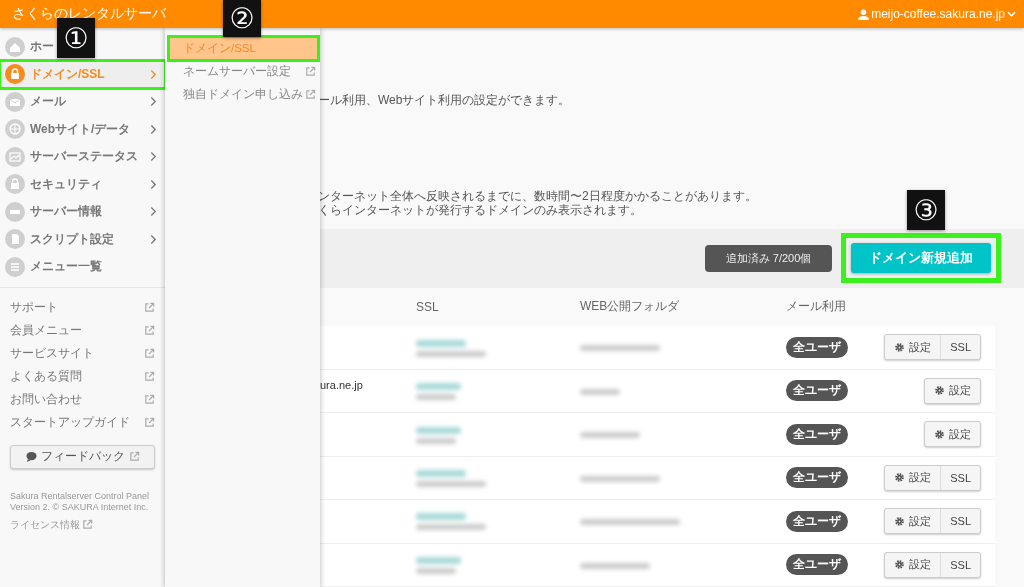  What do you see at coordinates (816, 306) in the screenshot?
I see `column-header: メール利用` at bounding box center [816, 306].